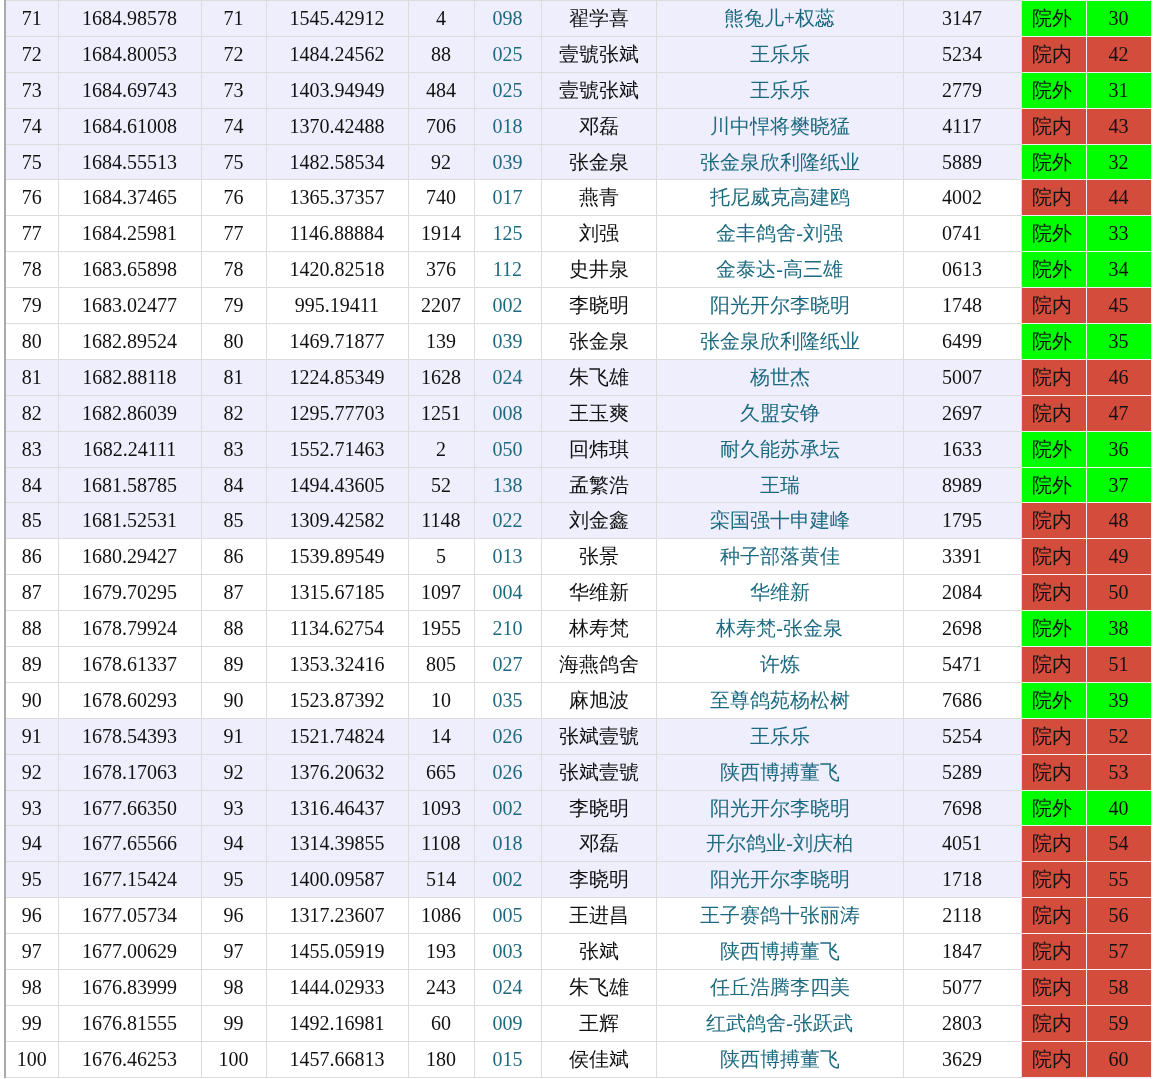 The image size is (1156, 1079). What do you see at coordinates (779, 879) in the screenshot?
I see `table-cell: 阳光开尔李晓明` at bounding box center [779, 879].